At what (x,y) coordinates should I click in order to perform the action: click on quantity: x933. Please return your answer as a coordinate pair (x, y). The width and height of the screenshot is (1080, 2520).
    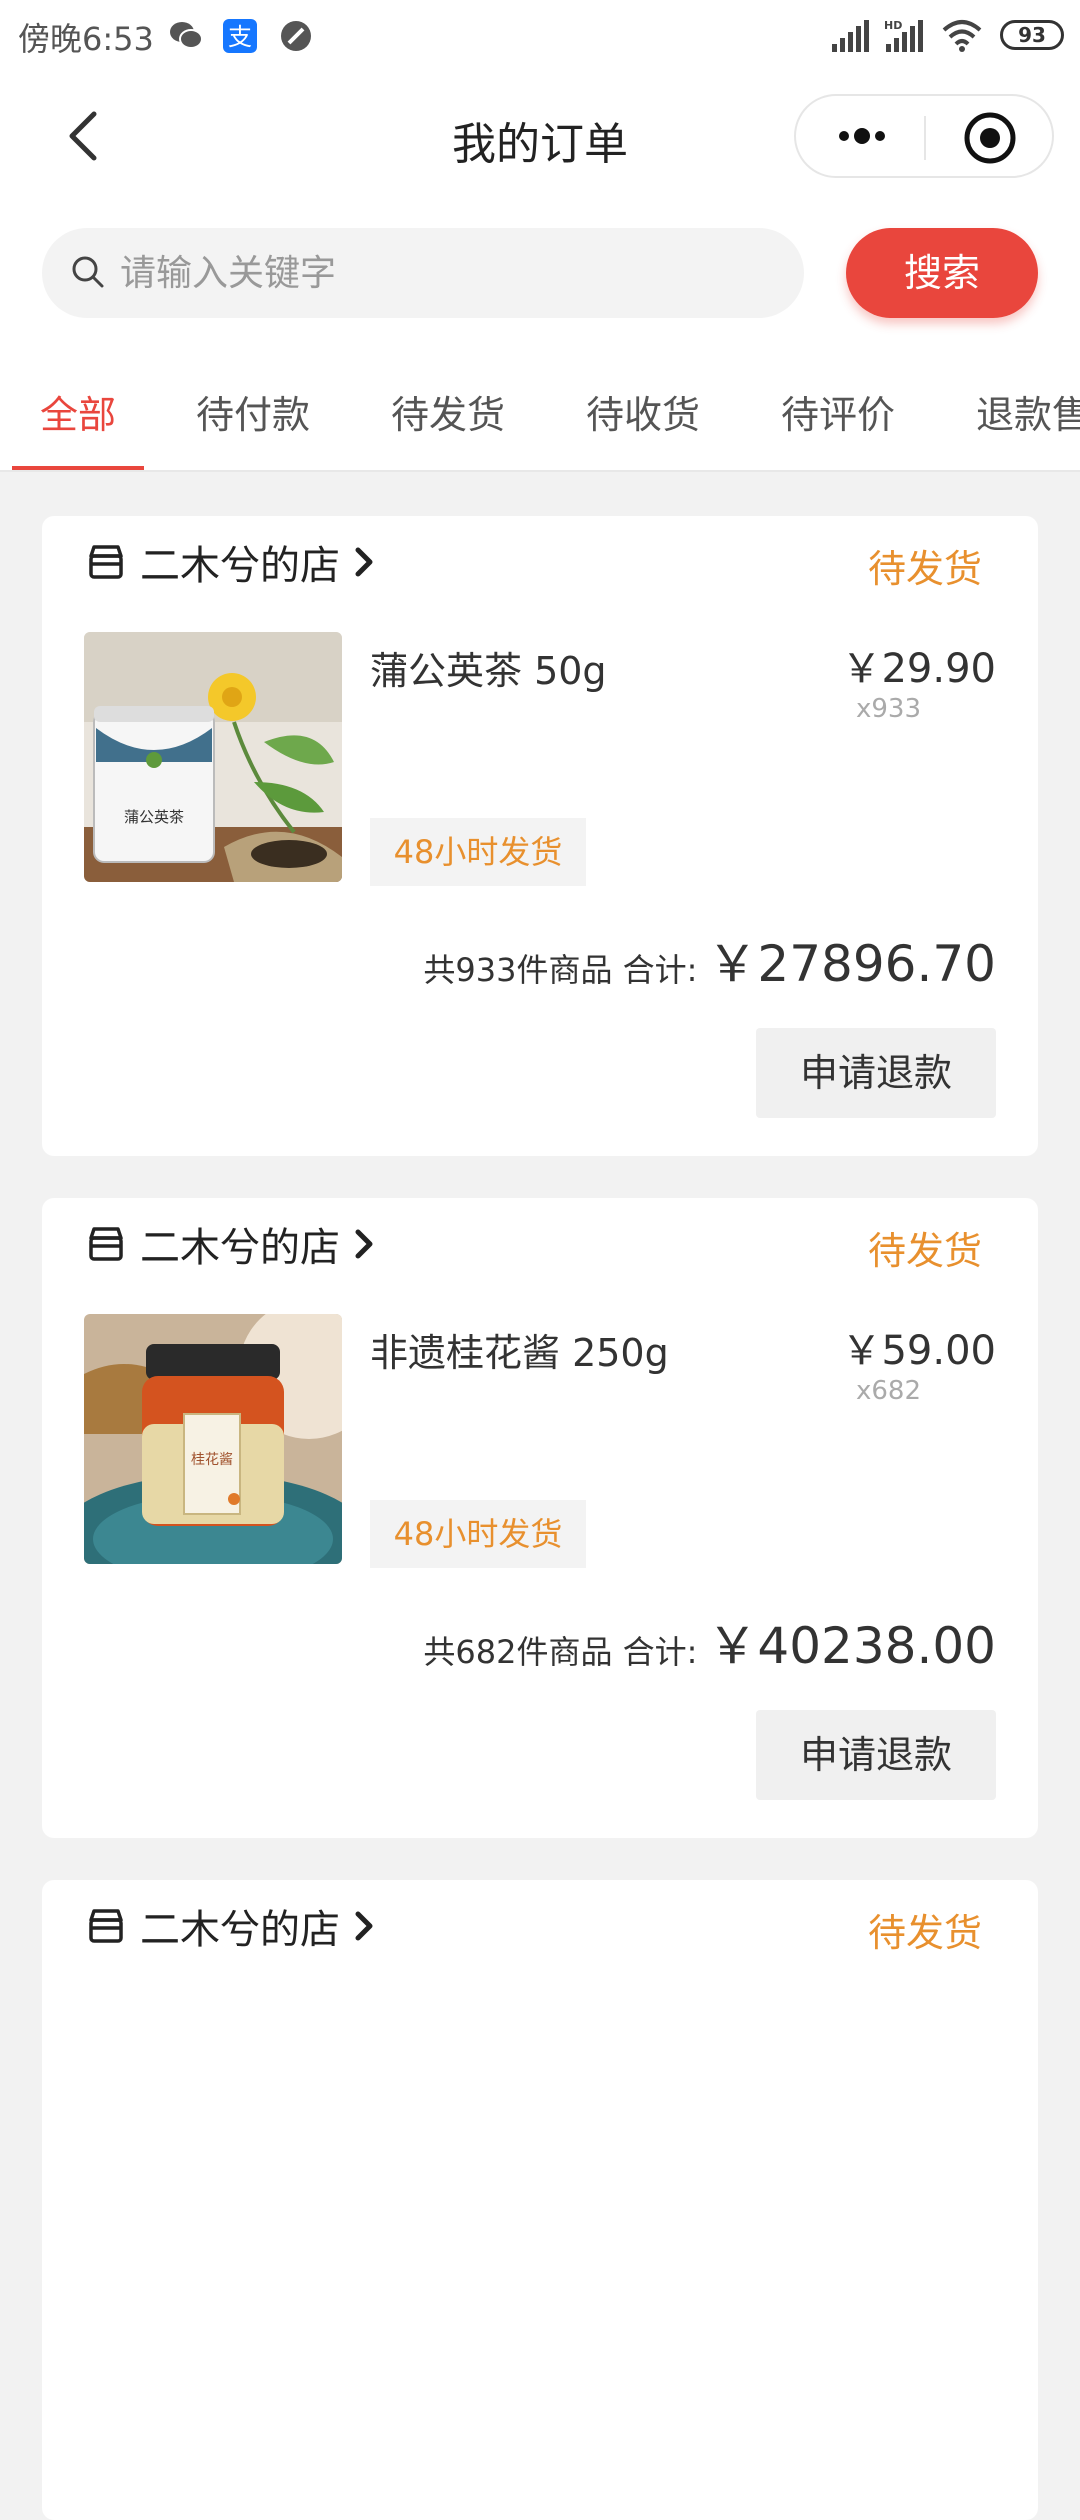
    Looking at the image, I should click on (889, 709).